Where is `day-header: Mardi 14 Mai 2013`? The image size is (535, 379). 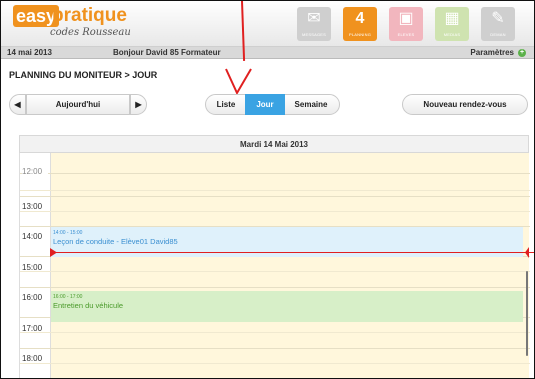 day-header: Mardi 14 Mai 2013 is located at coordinates (274, 144).